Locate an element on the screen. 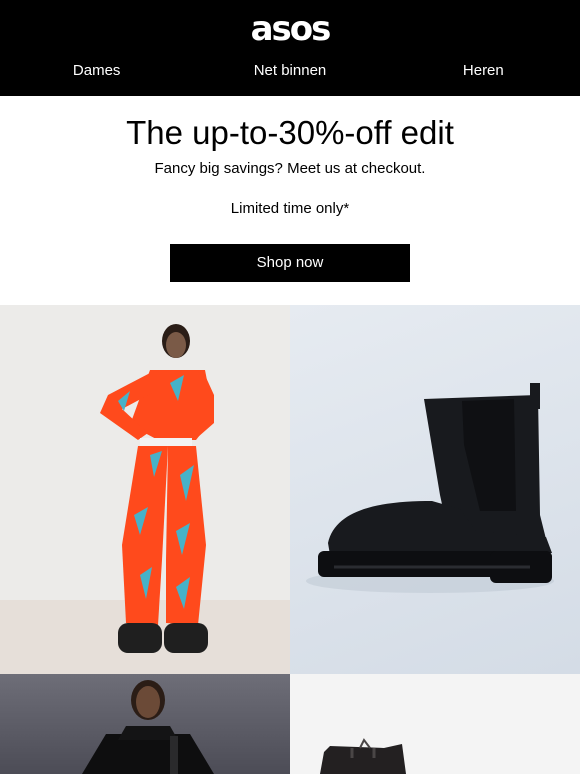 The image size is (580, 774). hoodie-illustration is located at coordinates (148, 727).